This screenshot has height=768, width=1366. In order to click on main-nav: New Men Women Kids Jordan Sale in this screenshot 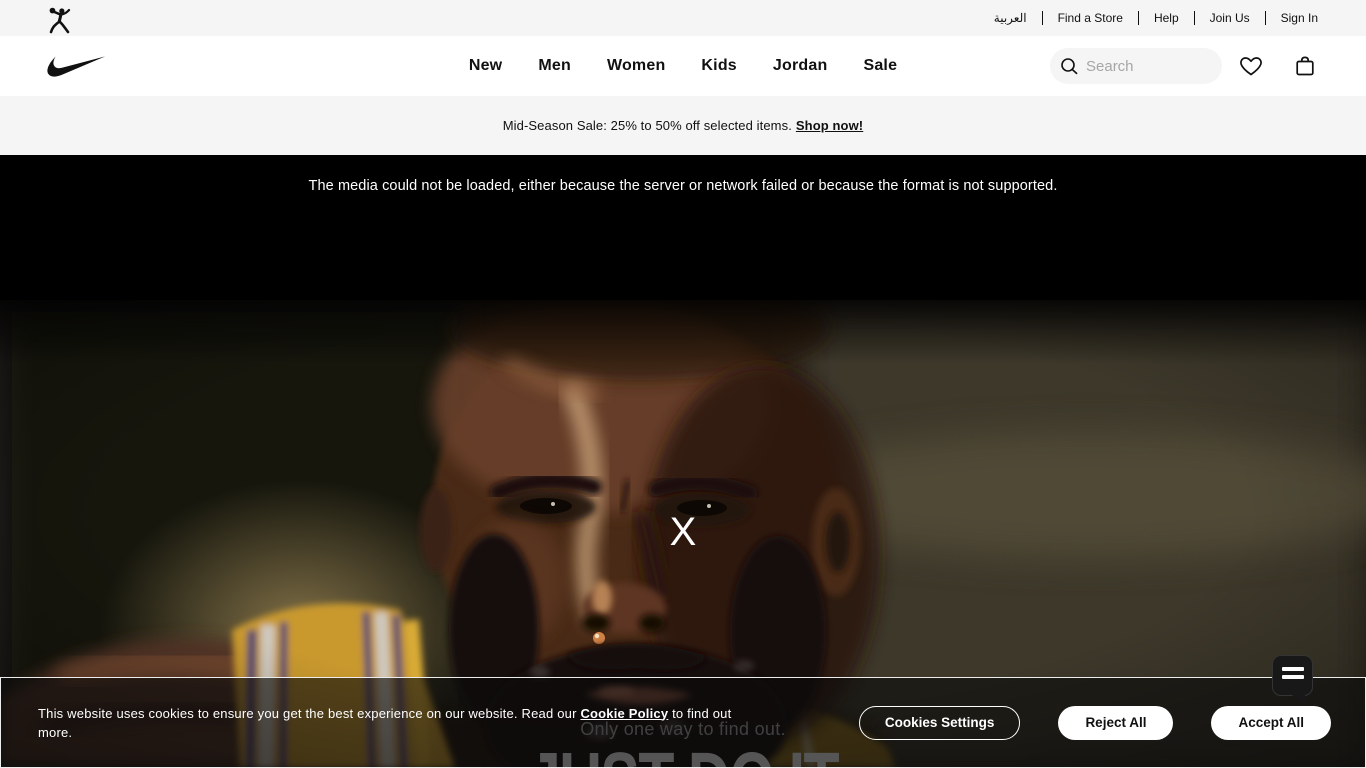, I will do `click(683, 66)`.